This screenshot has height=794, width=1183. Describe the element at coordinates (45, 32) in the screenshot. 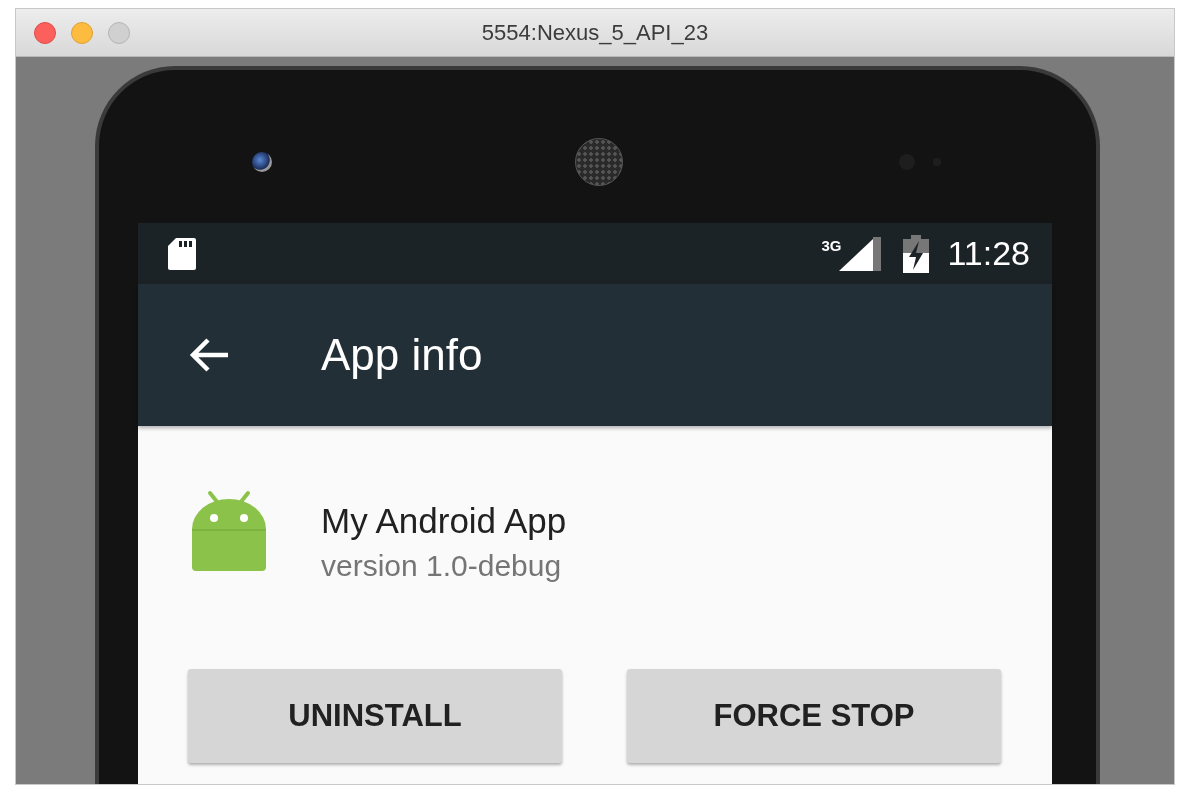

I see `close-button` at that location.